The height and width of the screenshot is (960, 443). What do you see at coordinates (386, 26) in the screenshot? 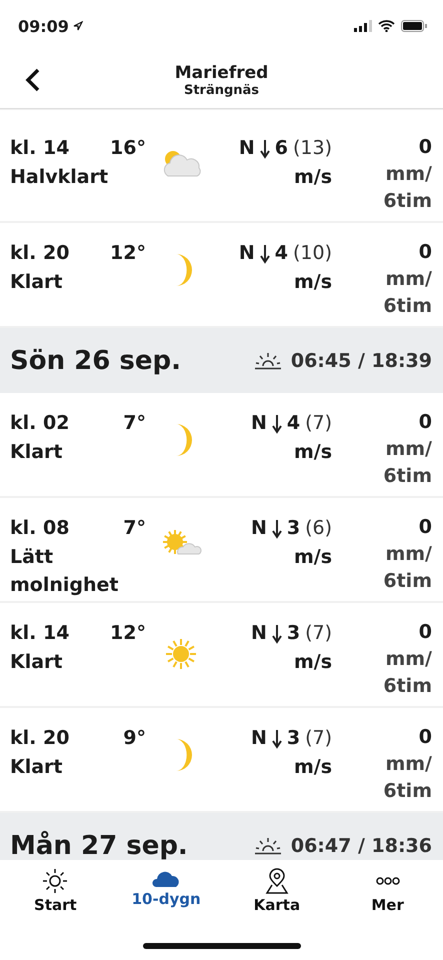
I see `wifi-icon` at bounding box center [386, 26].